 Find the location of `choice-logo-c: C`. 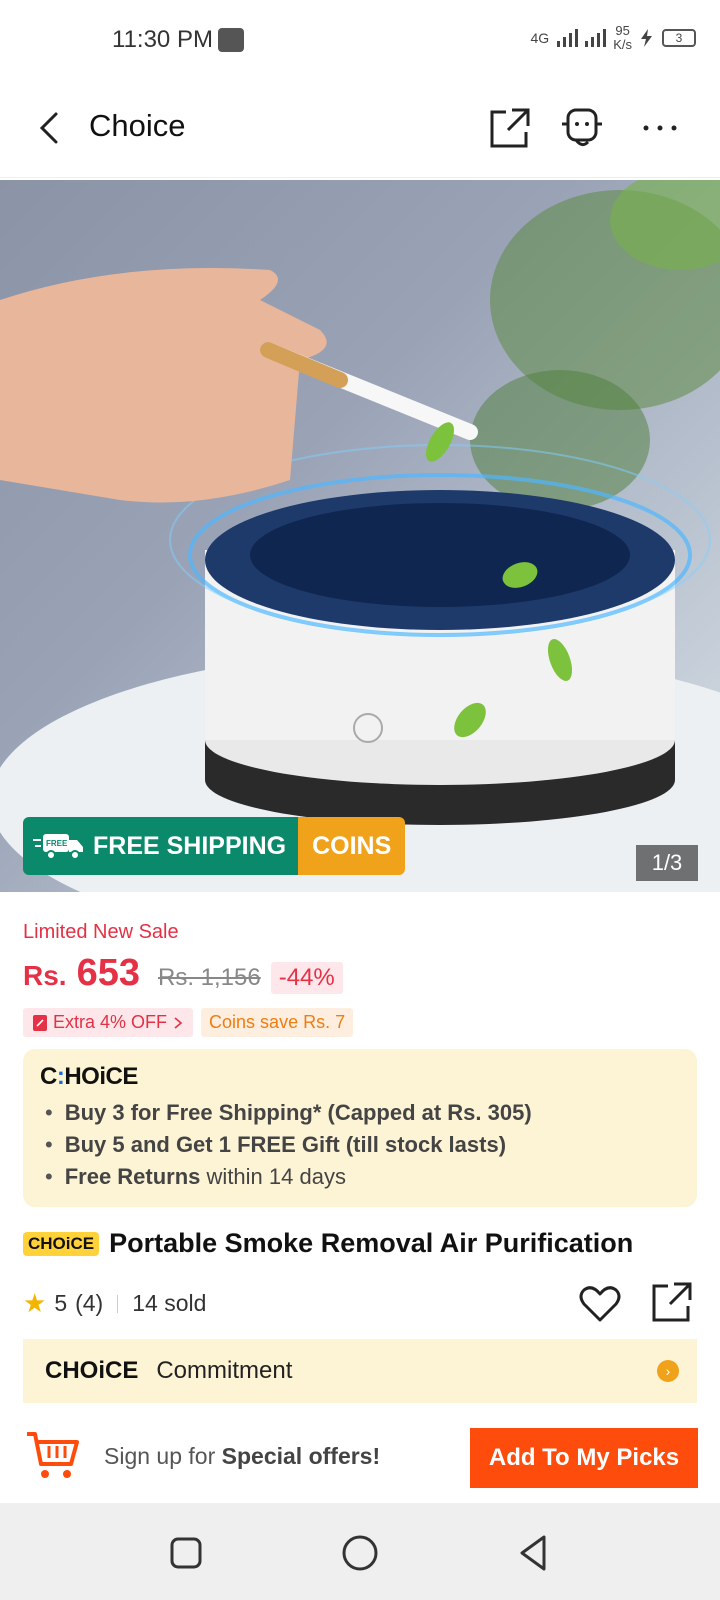

choice-logo-c: C is located at coordinates (48, 1076).